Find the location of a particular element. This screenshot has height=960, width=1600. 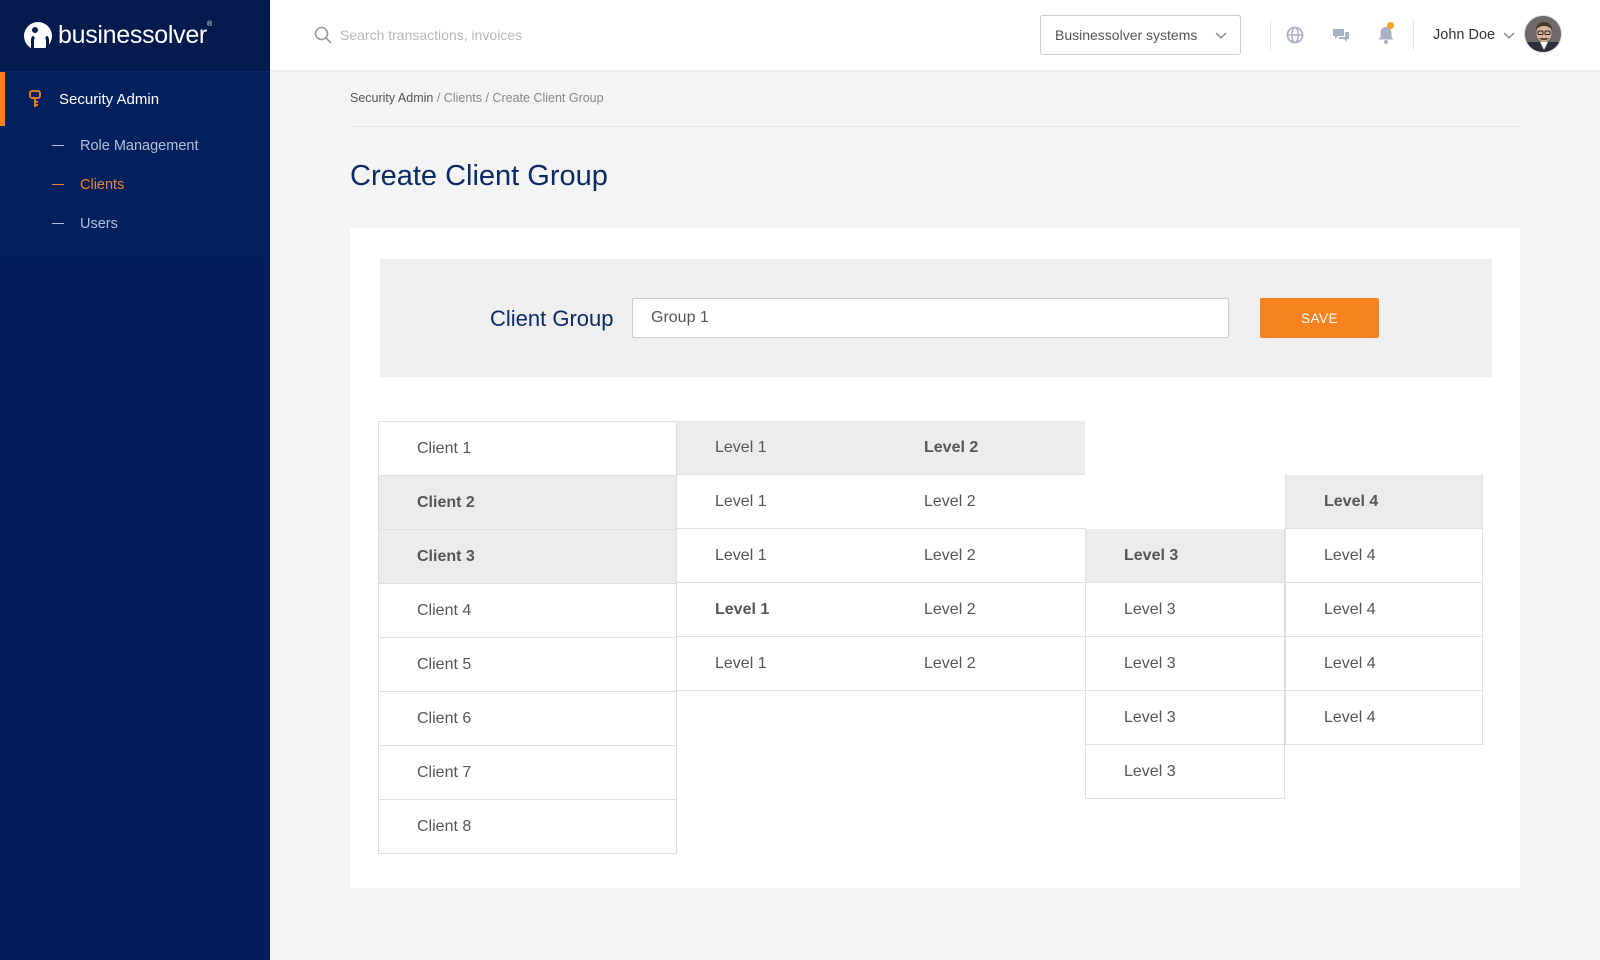

breadcrumb-root: Security Admin is located at coordinates (391, 98).